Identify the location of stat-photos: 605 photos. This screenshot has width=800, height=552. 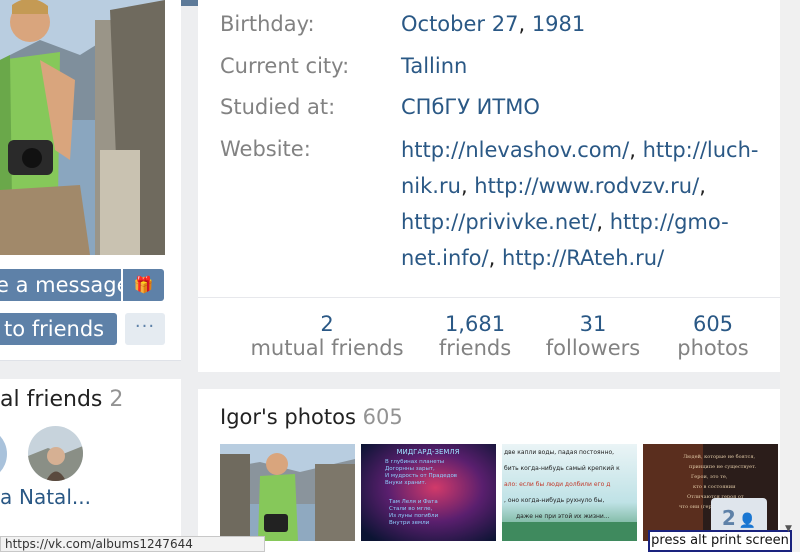
(713, 336).